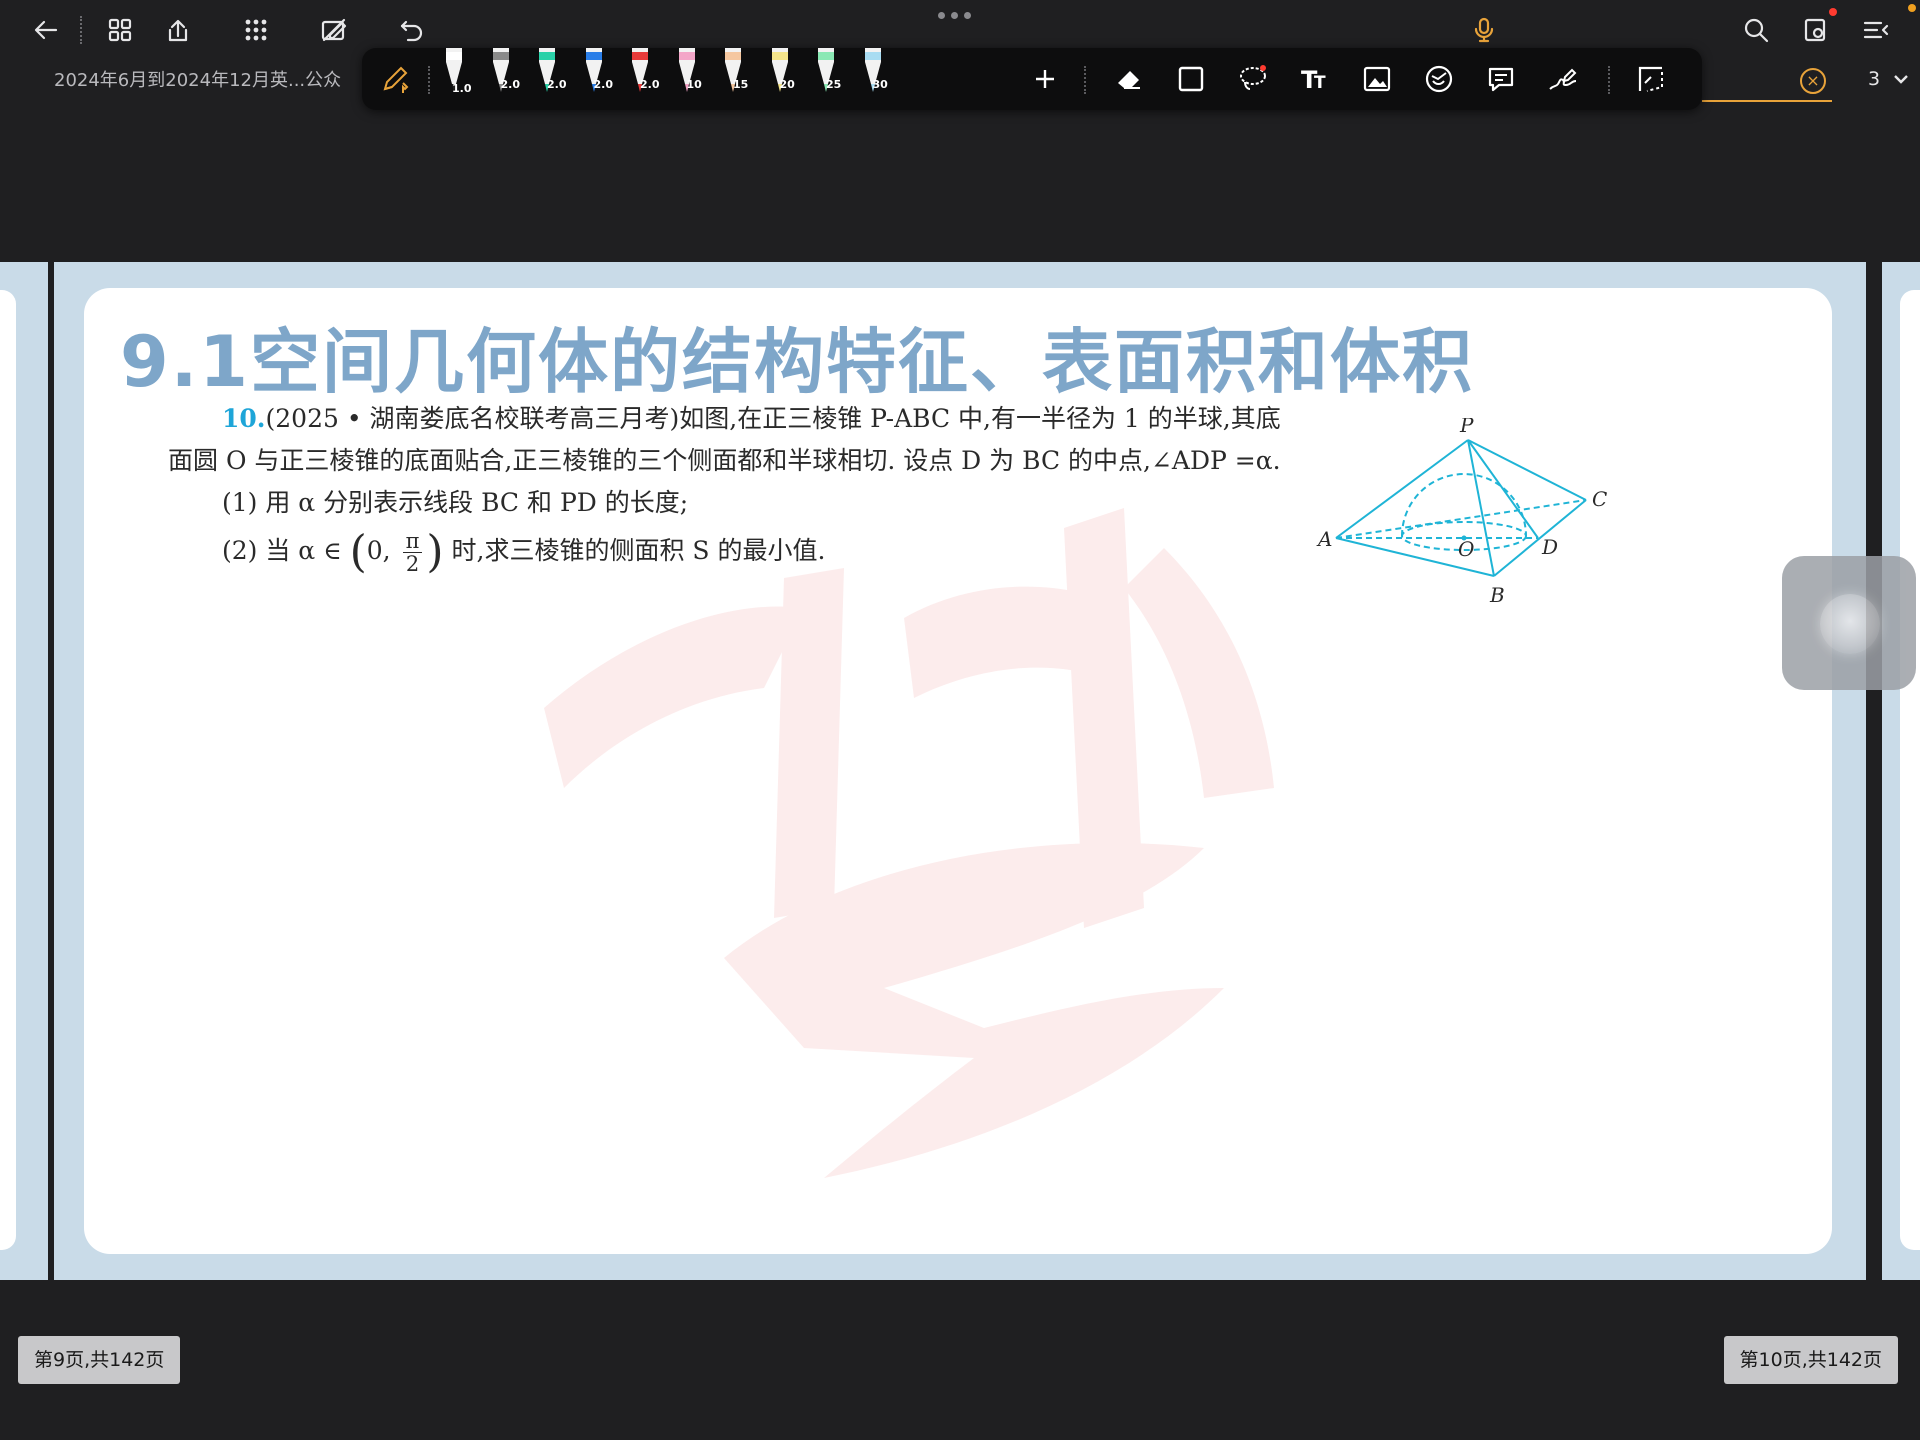 This screenshot has width=1920, height=1440. I want to click on label-a: A, so click(1324, 539).